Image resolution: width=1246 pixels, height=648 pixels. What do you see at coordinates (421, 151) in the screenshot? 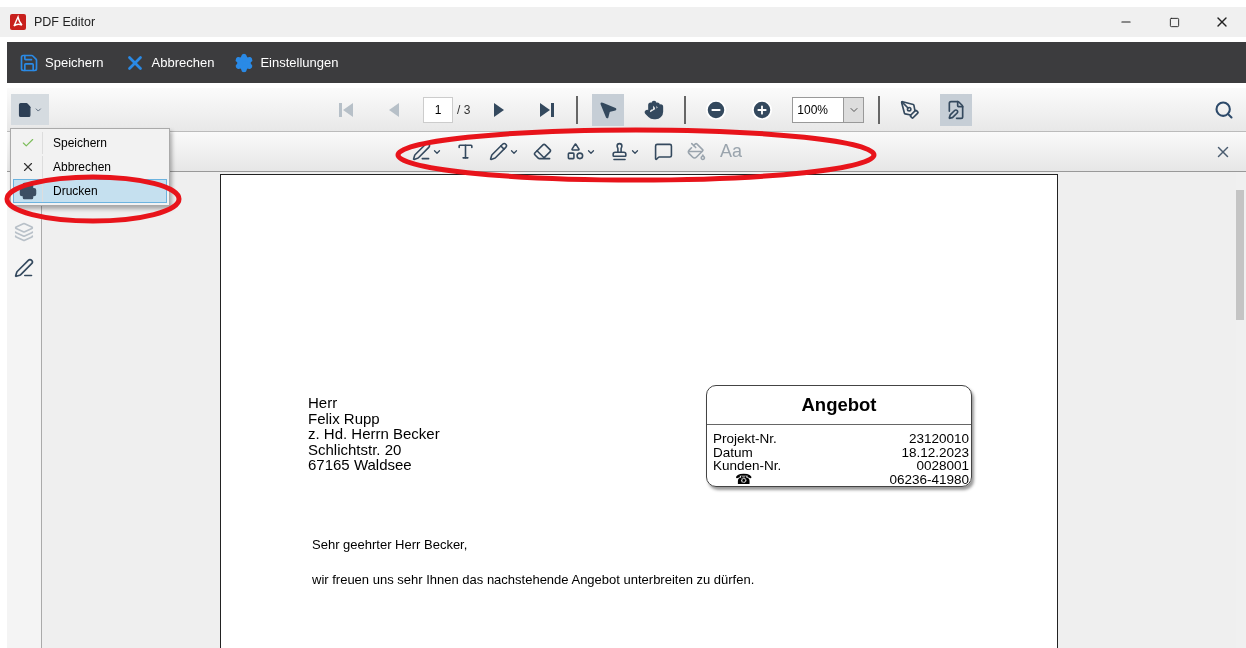
I see `ink-pen-icon` at bounding box center [421, 151].